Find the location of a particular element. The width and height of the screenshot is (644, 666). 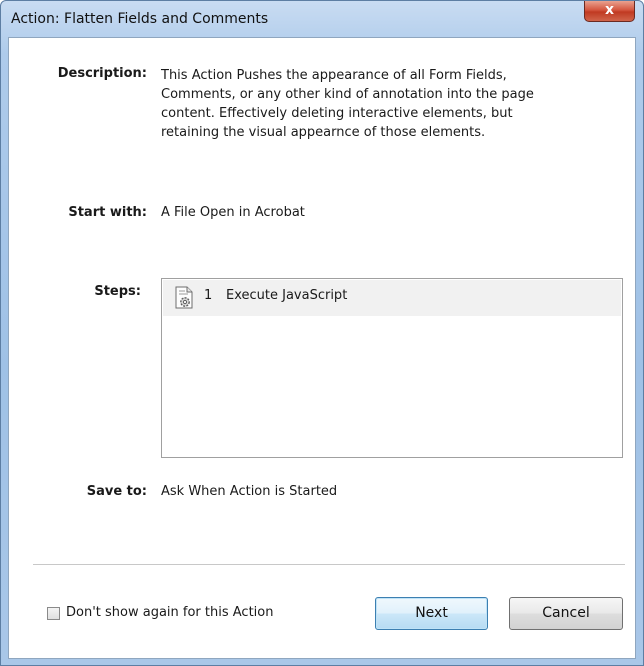

title-bar: Action: Flatten Fields and Comments x is located at coordinates (322, 19).